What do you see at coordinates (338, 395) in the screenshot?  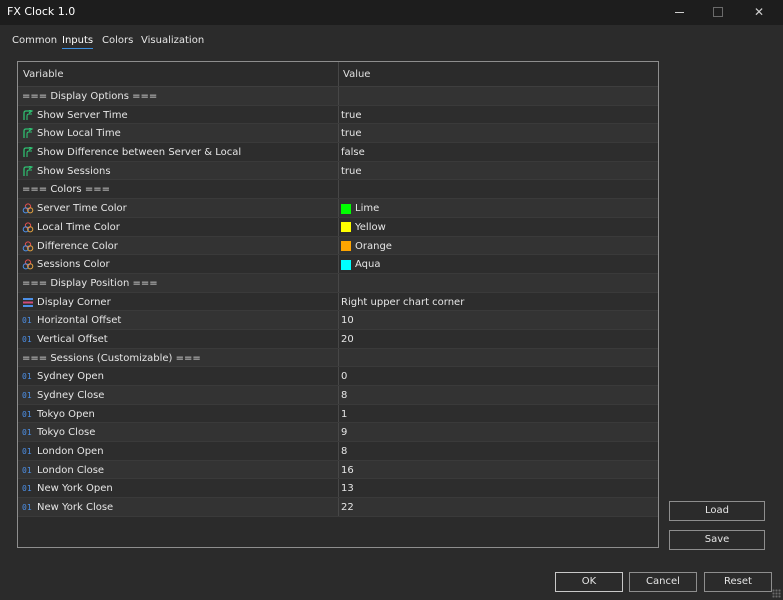 I see `table-row: 01 Sydney Close 8` at bounding box center [338, 395].